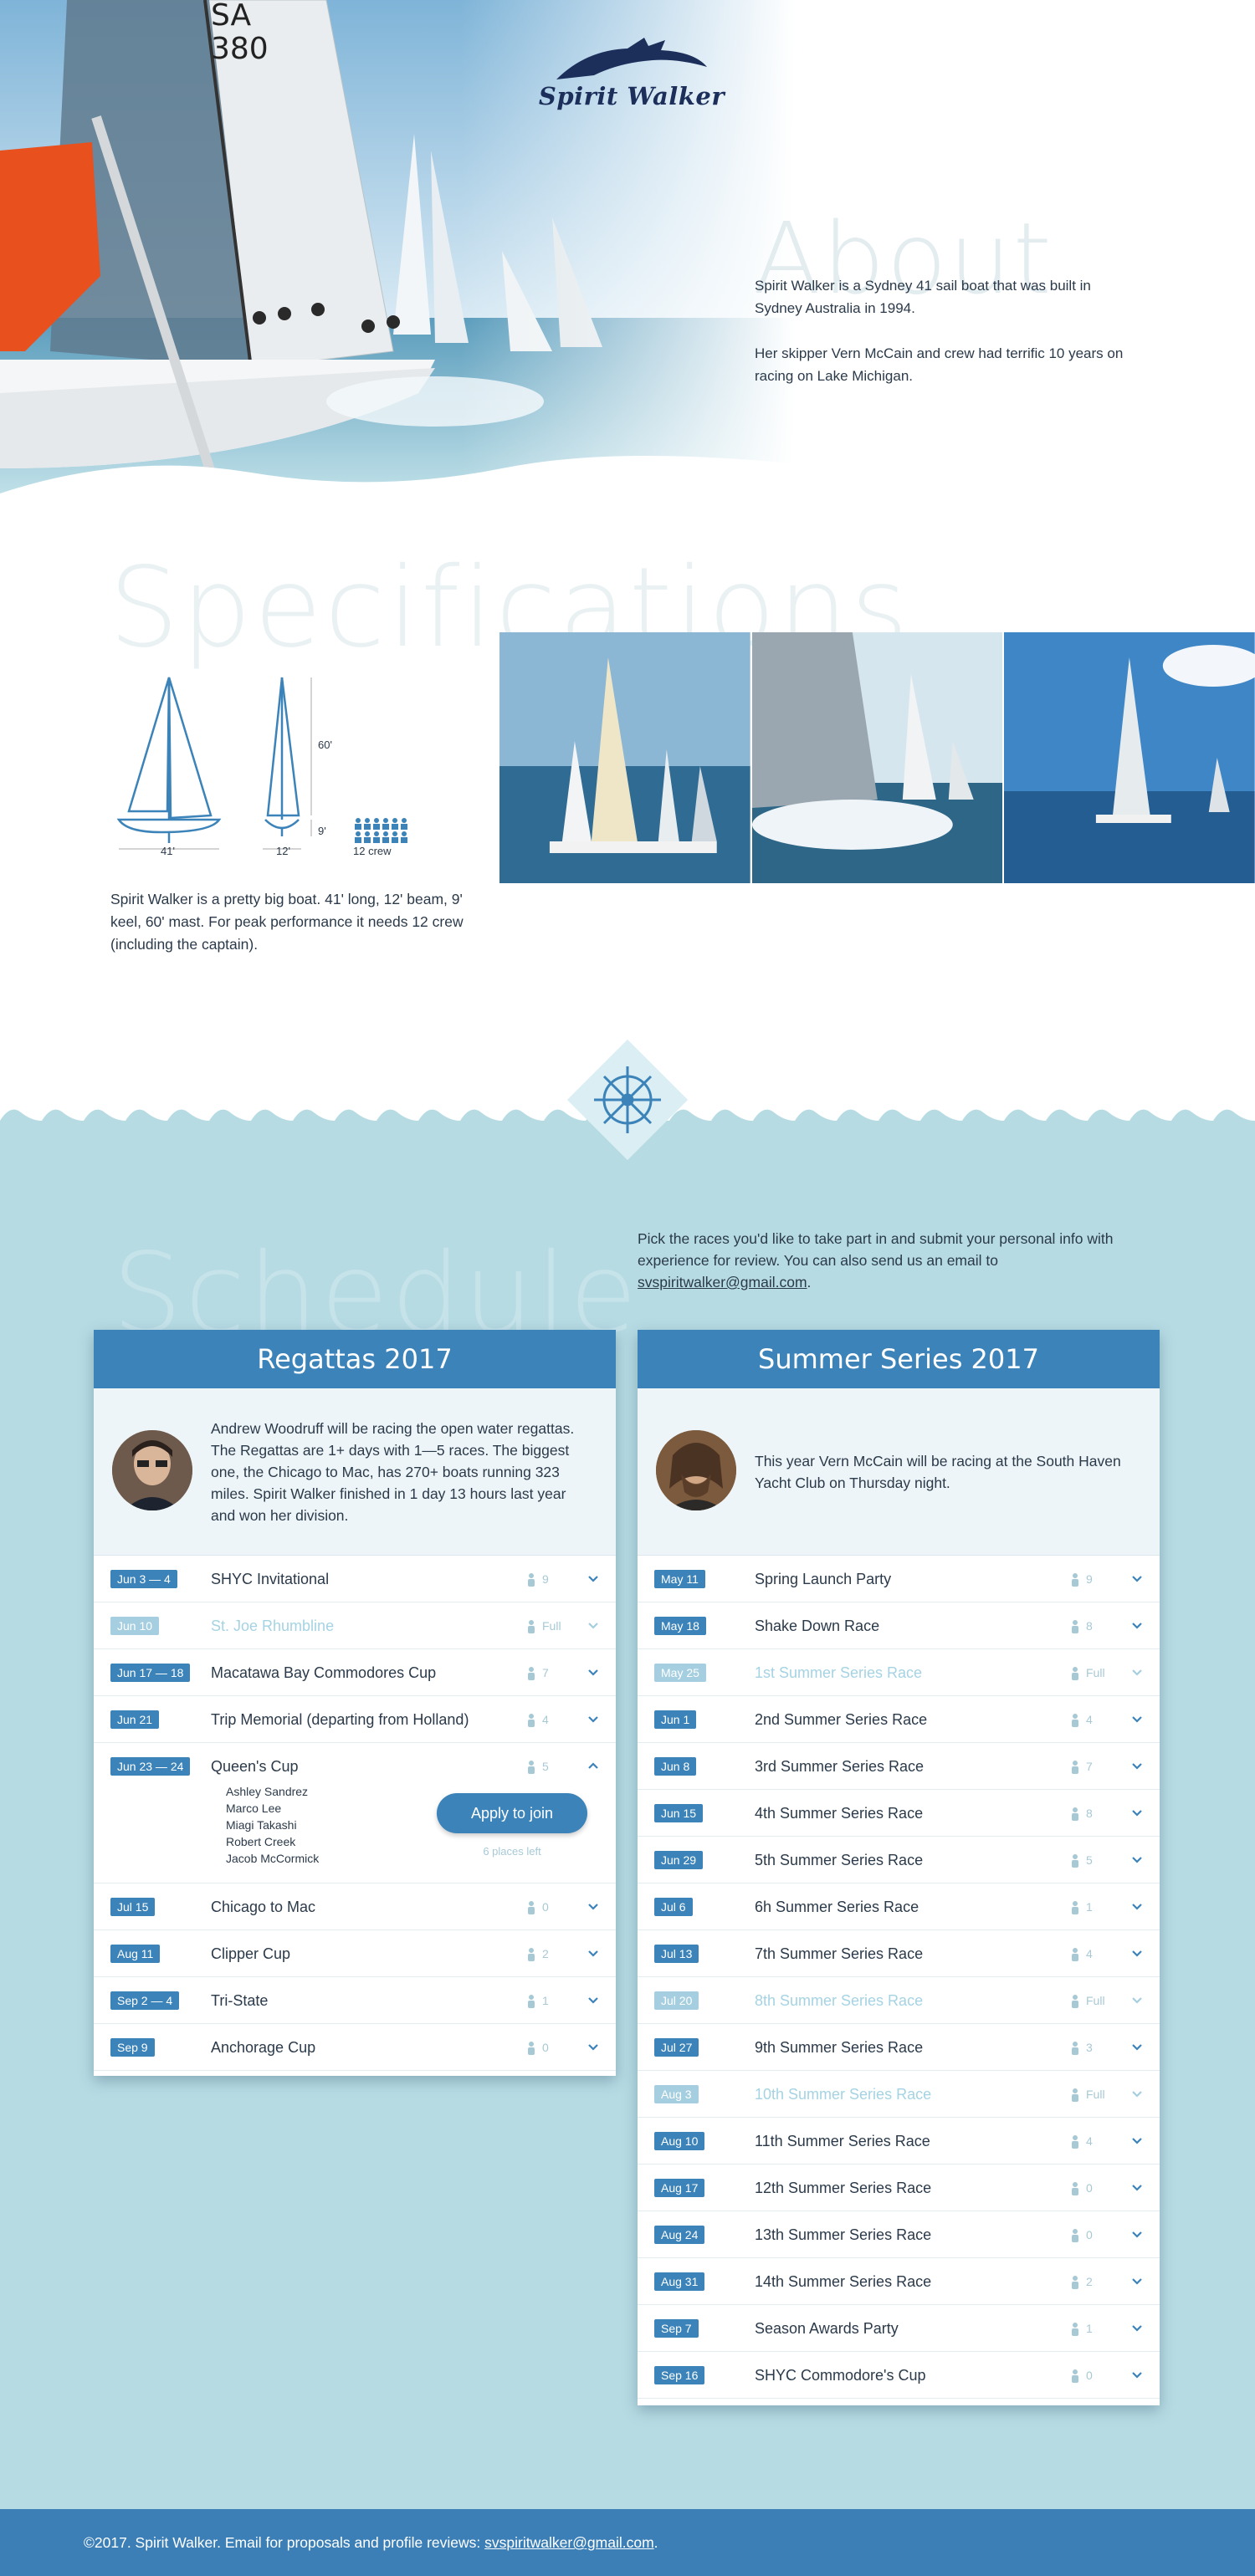 The height and width of the screenshot is (2576, 1255). What do you see at coordinates (843, 2281) in the screenshot?
I see `race-title: 14th Summer Series Race` at bounding box center [843, 2281].